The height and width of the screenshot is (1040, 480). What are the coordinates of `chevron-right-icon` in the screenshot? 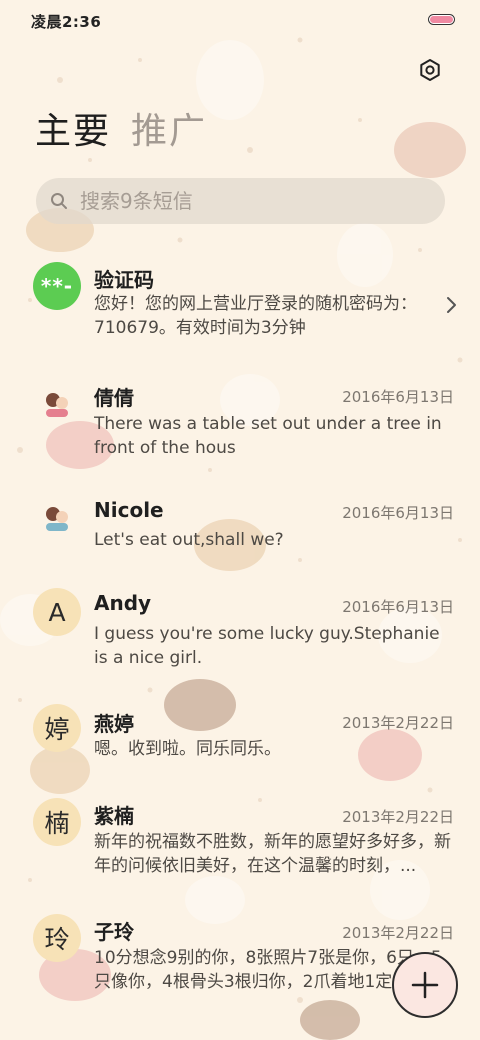 It's located at (451, 305).